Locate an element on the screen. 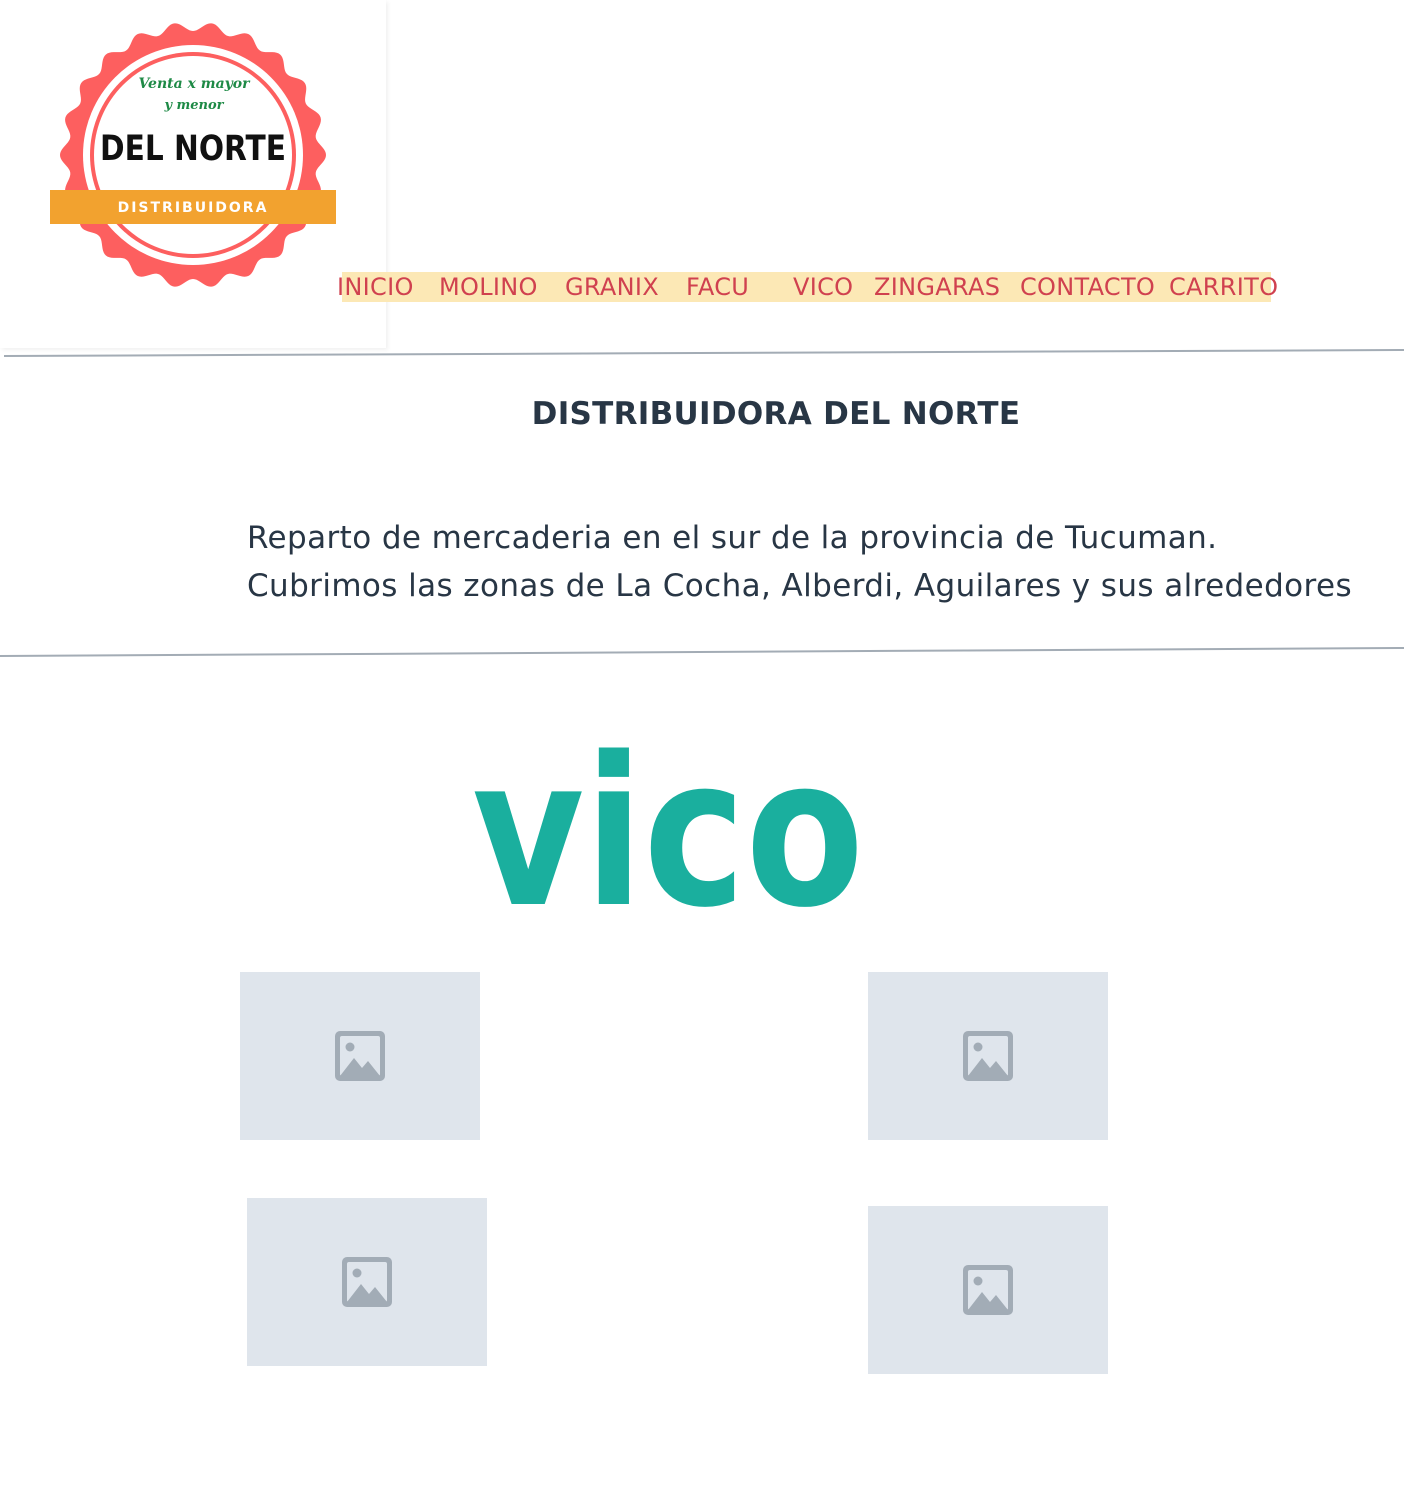 This screenshot has width=1404, height=1508. divider-top is located at coordinates (703, 353).